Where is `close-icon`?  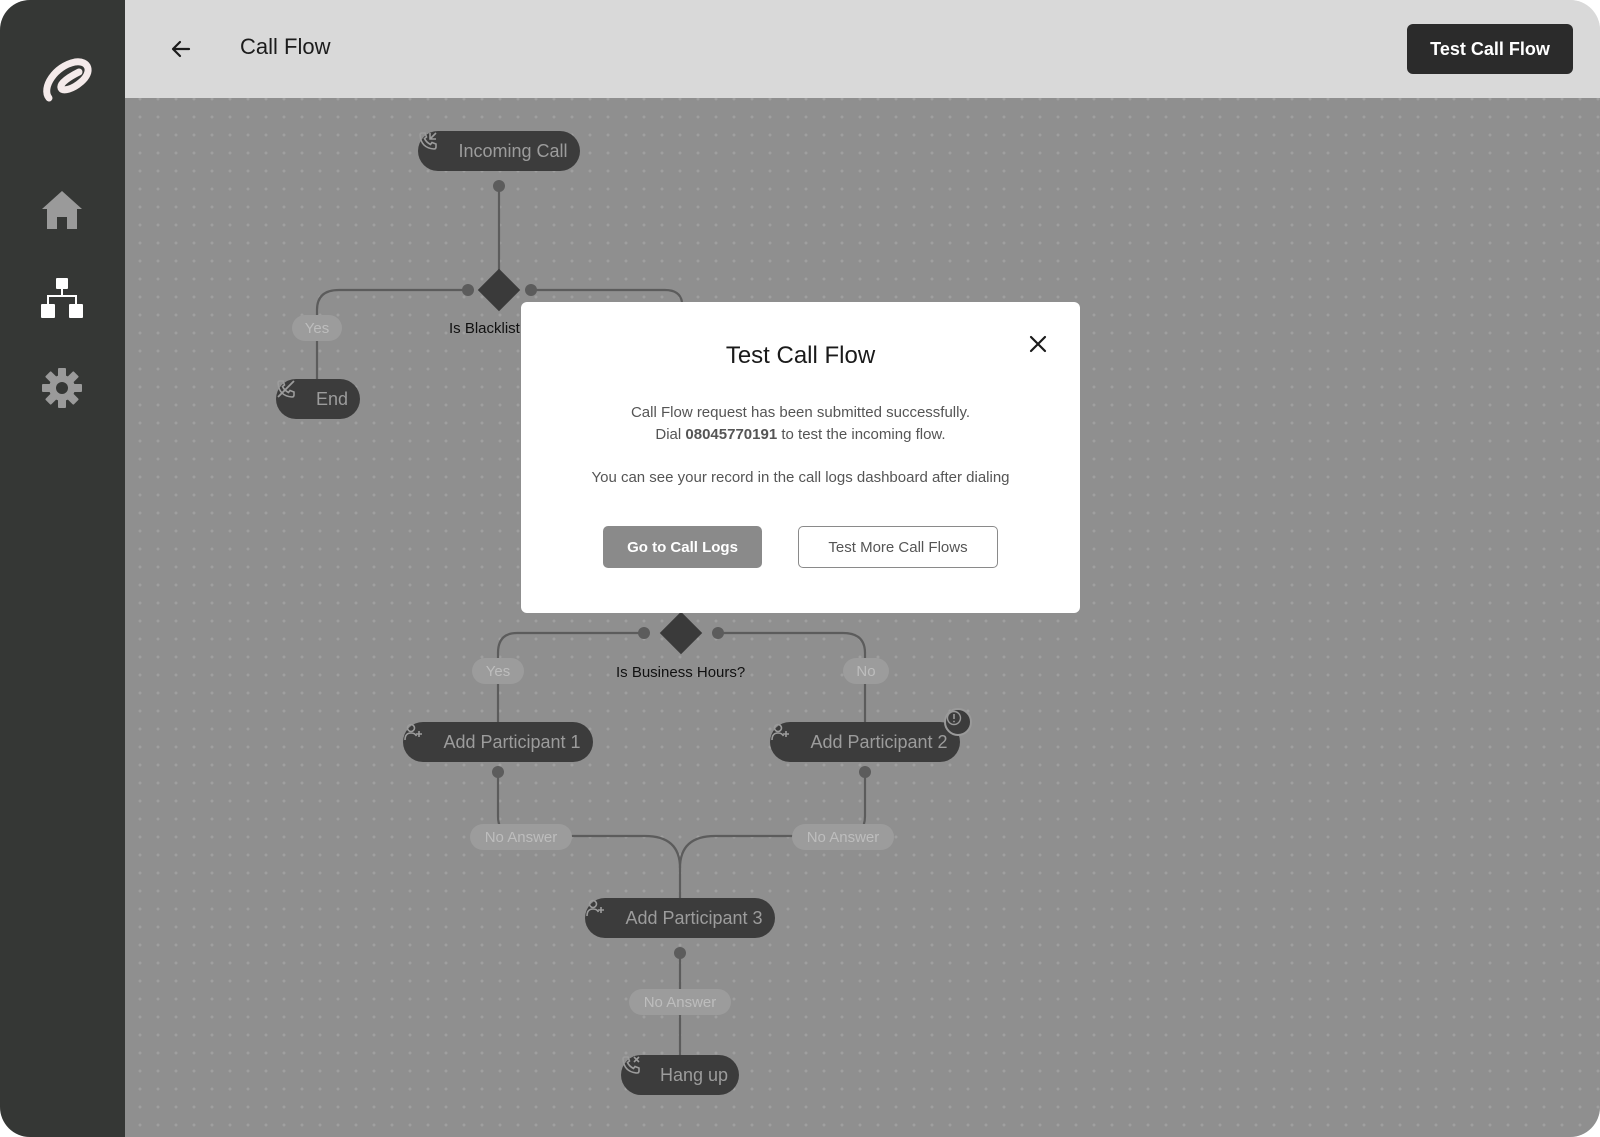 close-icon is located at coordinates (1038, 344).